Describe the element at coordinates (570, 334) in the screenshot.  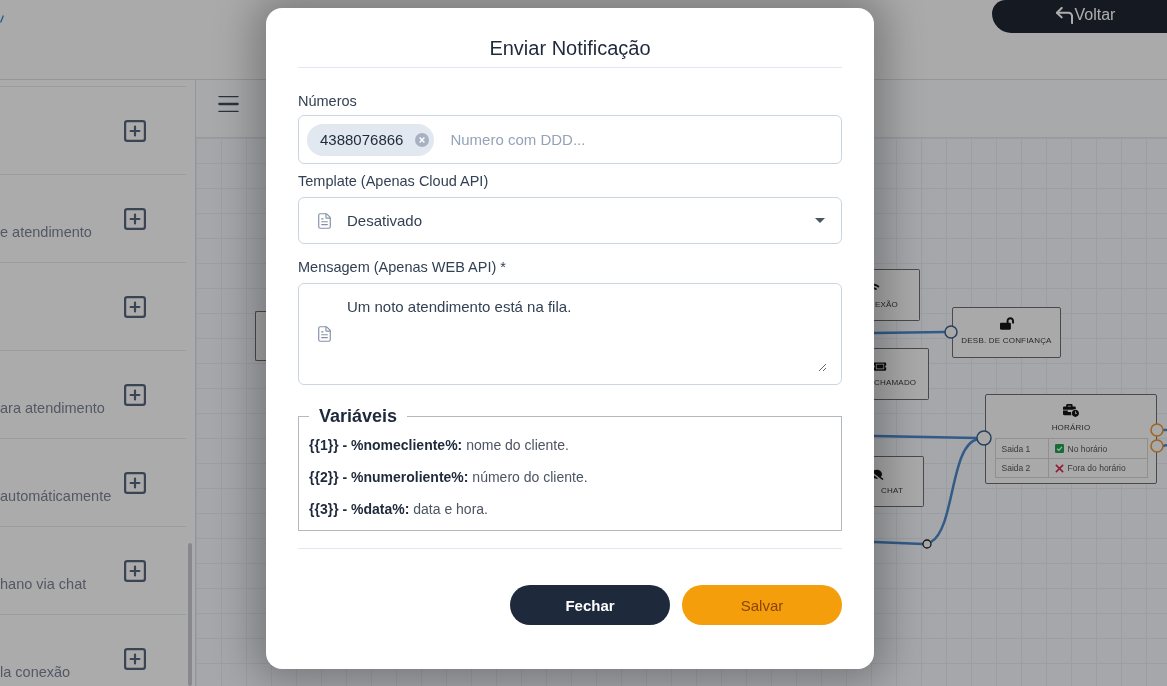
I see `message-field: Um noto atendimento está na fila.` at that location.